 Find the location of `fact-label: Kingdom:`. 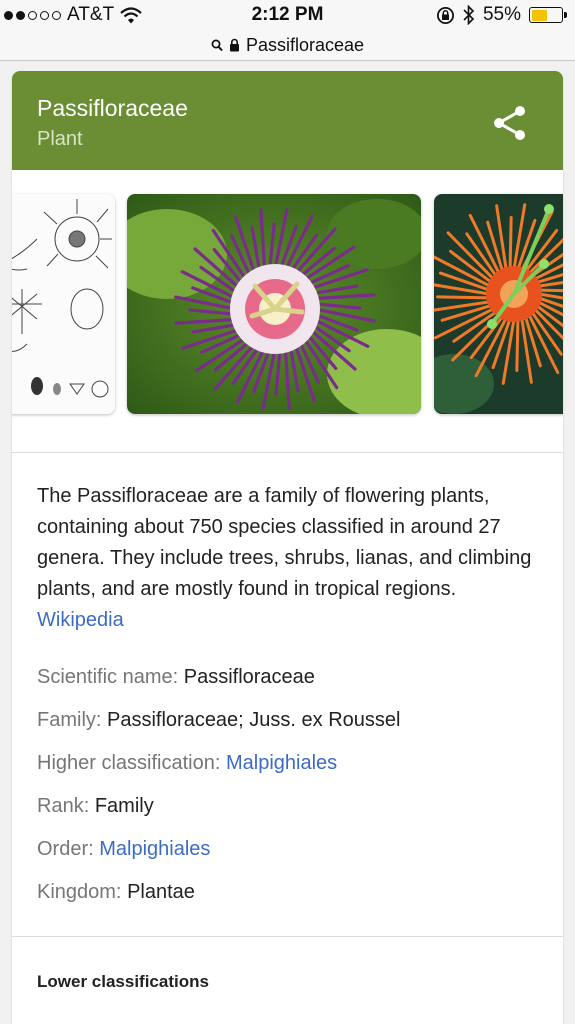

fact-label: Kingdom: is located at coordinates (82, 892).